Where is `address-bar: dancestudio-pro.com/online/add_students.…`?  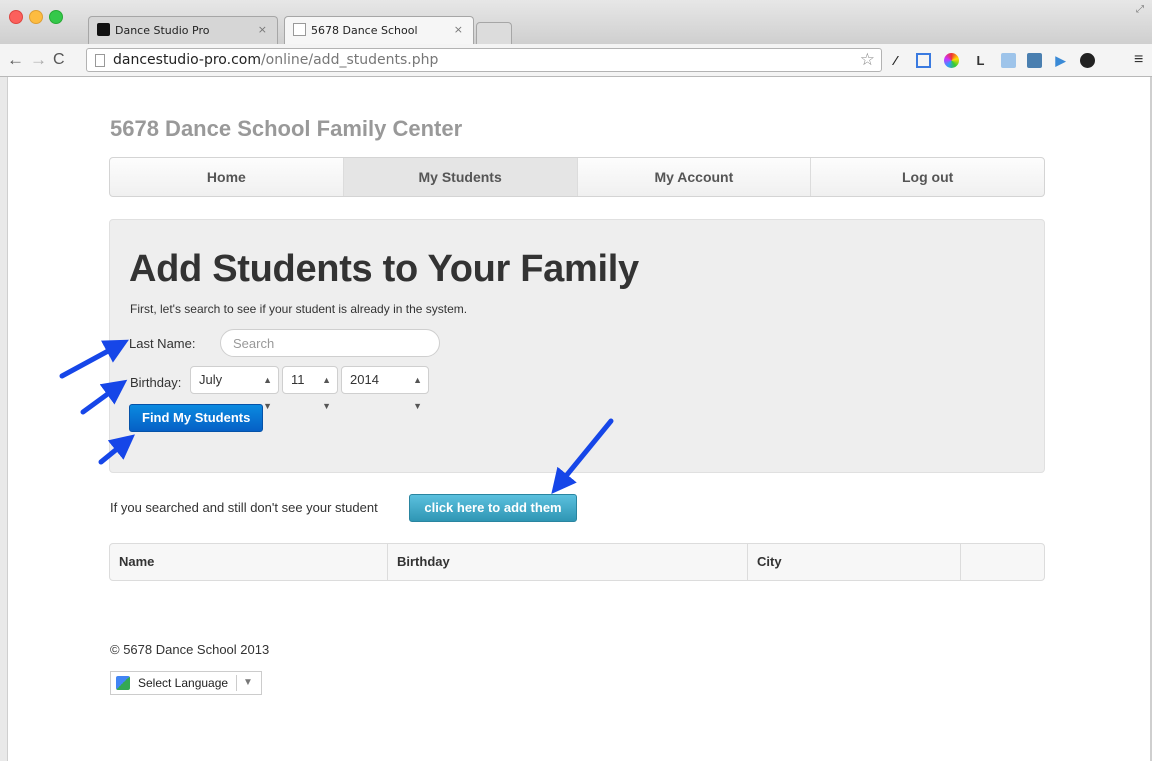
address-bar: dancestudio-pro.com/online/add_students.… is located at coordinates (484, 60).